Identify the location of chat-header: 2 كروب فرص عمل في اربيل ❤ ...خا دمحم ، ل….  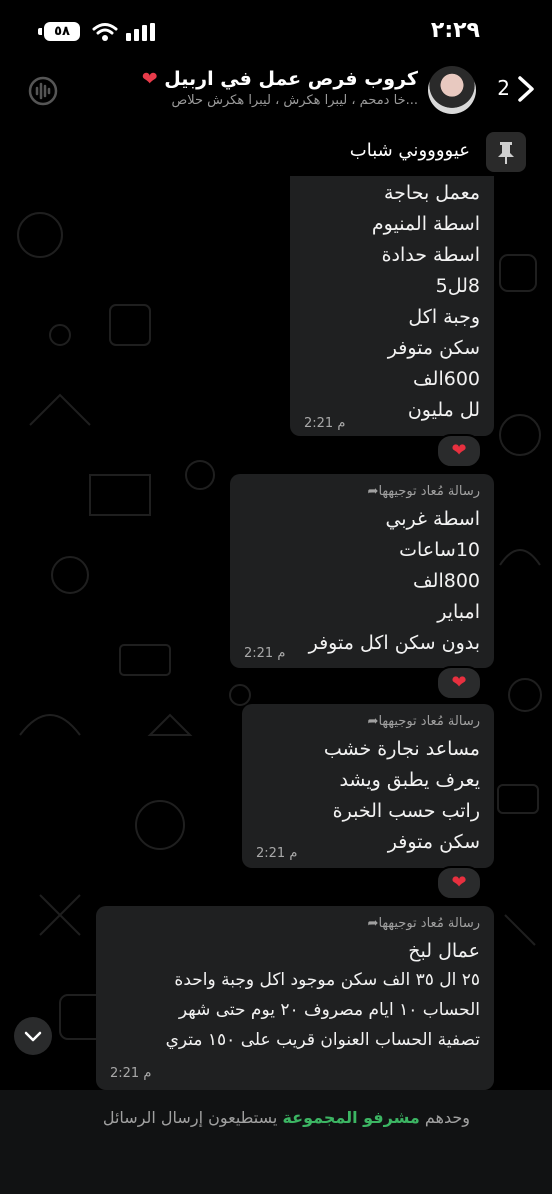
(276, 90).